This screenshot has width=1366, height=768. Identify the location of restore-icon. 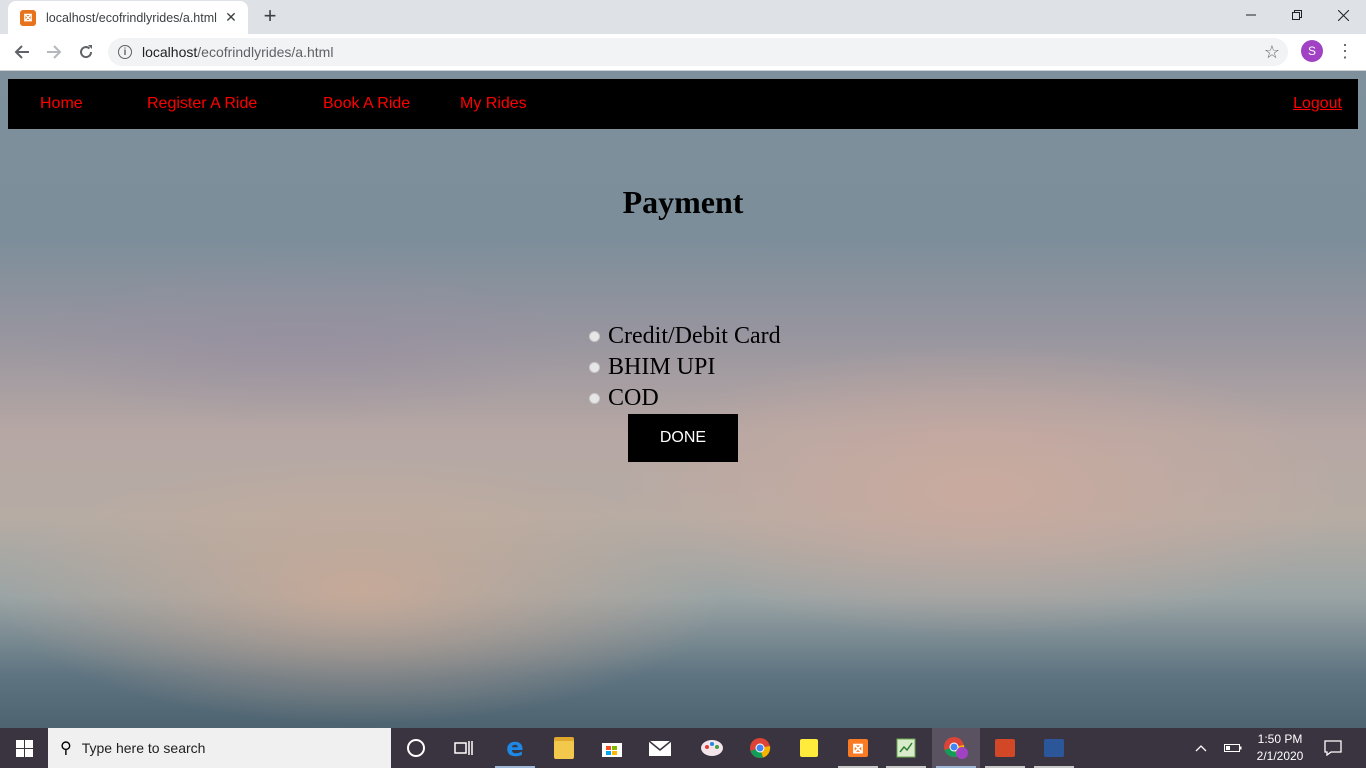
(1297, 15).